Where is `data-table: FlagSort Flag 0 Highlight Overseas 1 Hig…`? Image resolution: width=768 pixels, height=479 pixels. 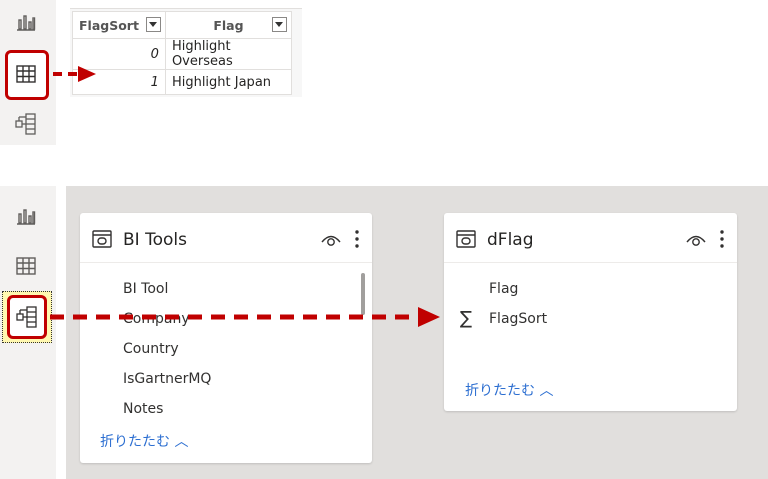 data-table: FlagSort Flag 0 Highlight Overseas 1 Hig… is located at coordinates (182, 53).